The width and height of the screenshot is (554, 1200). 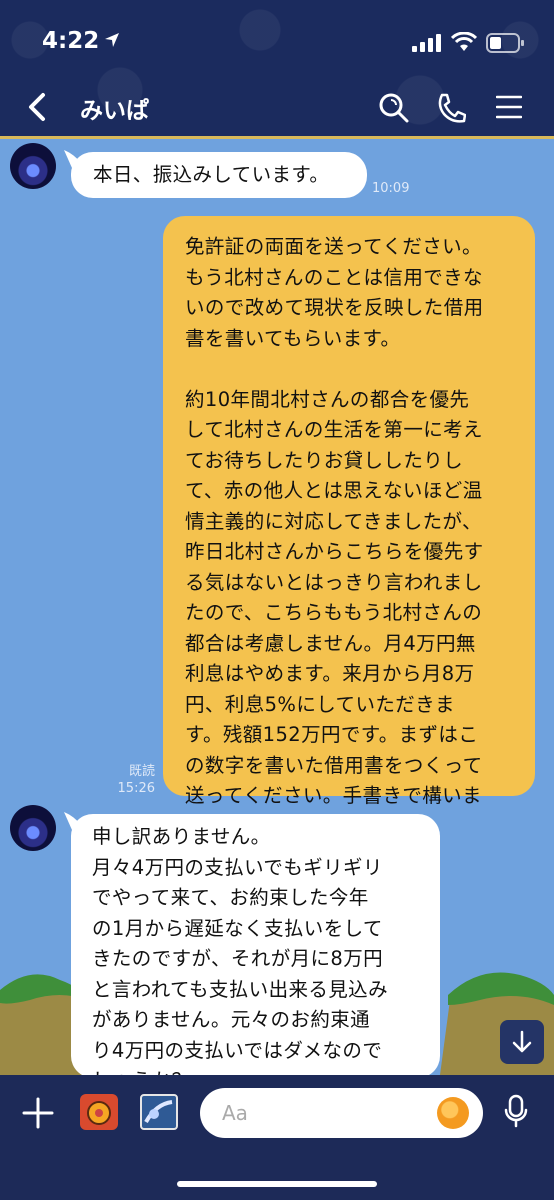 I want to click on message-line: 昨日北村さんからこちらを優先す, so click(x=334, y=551).